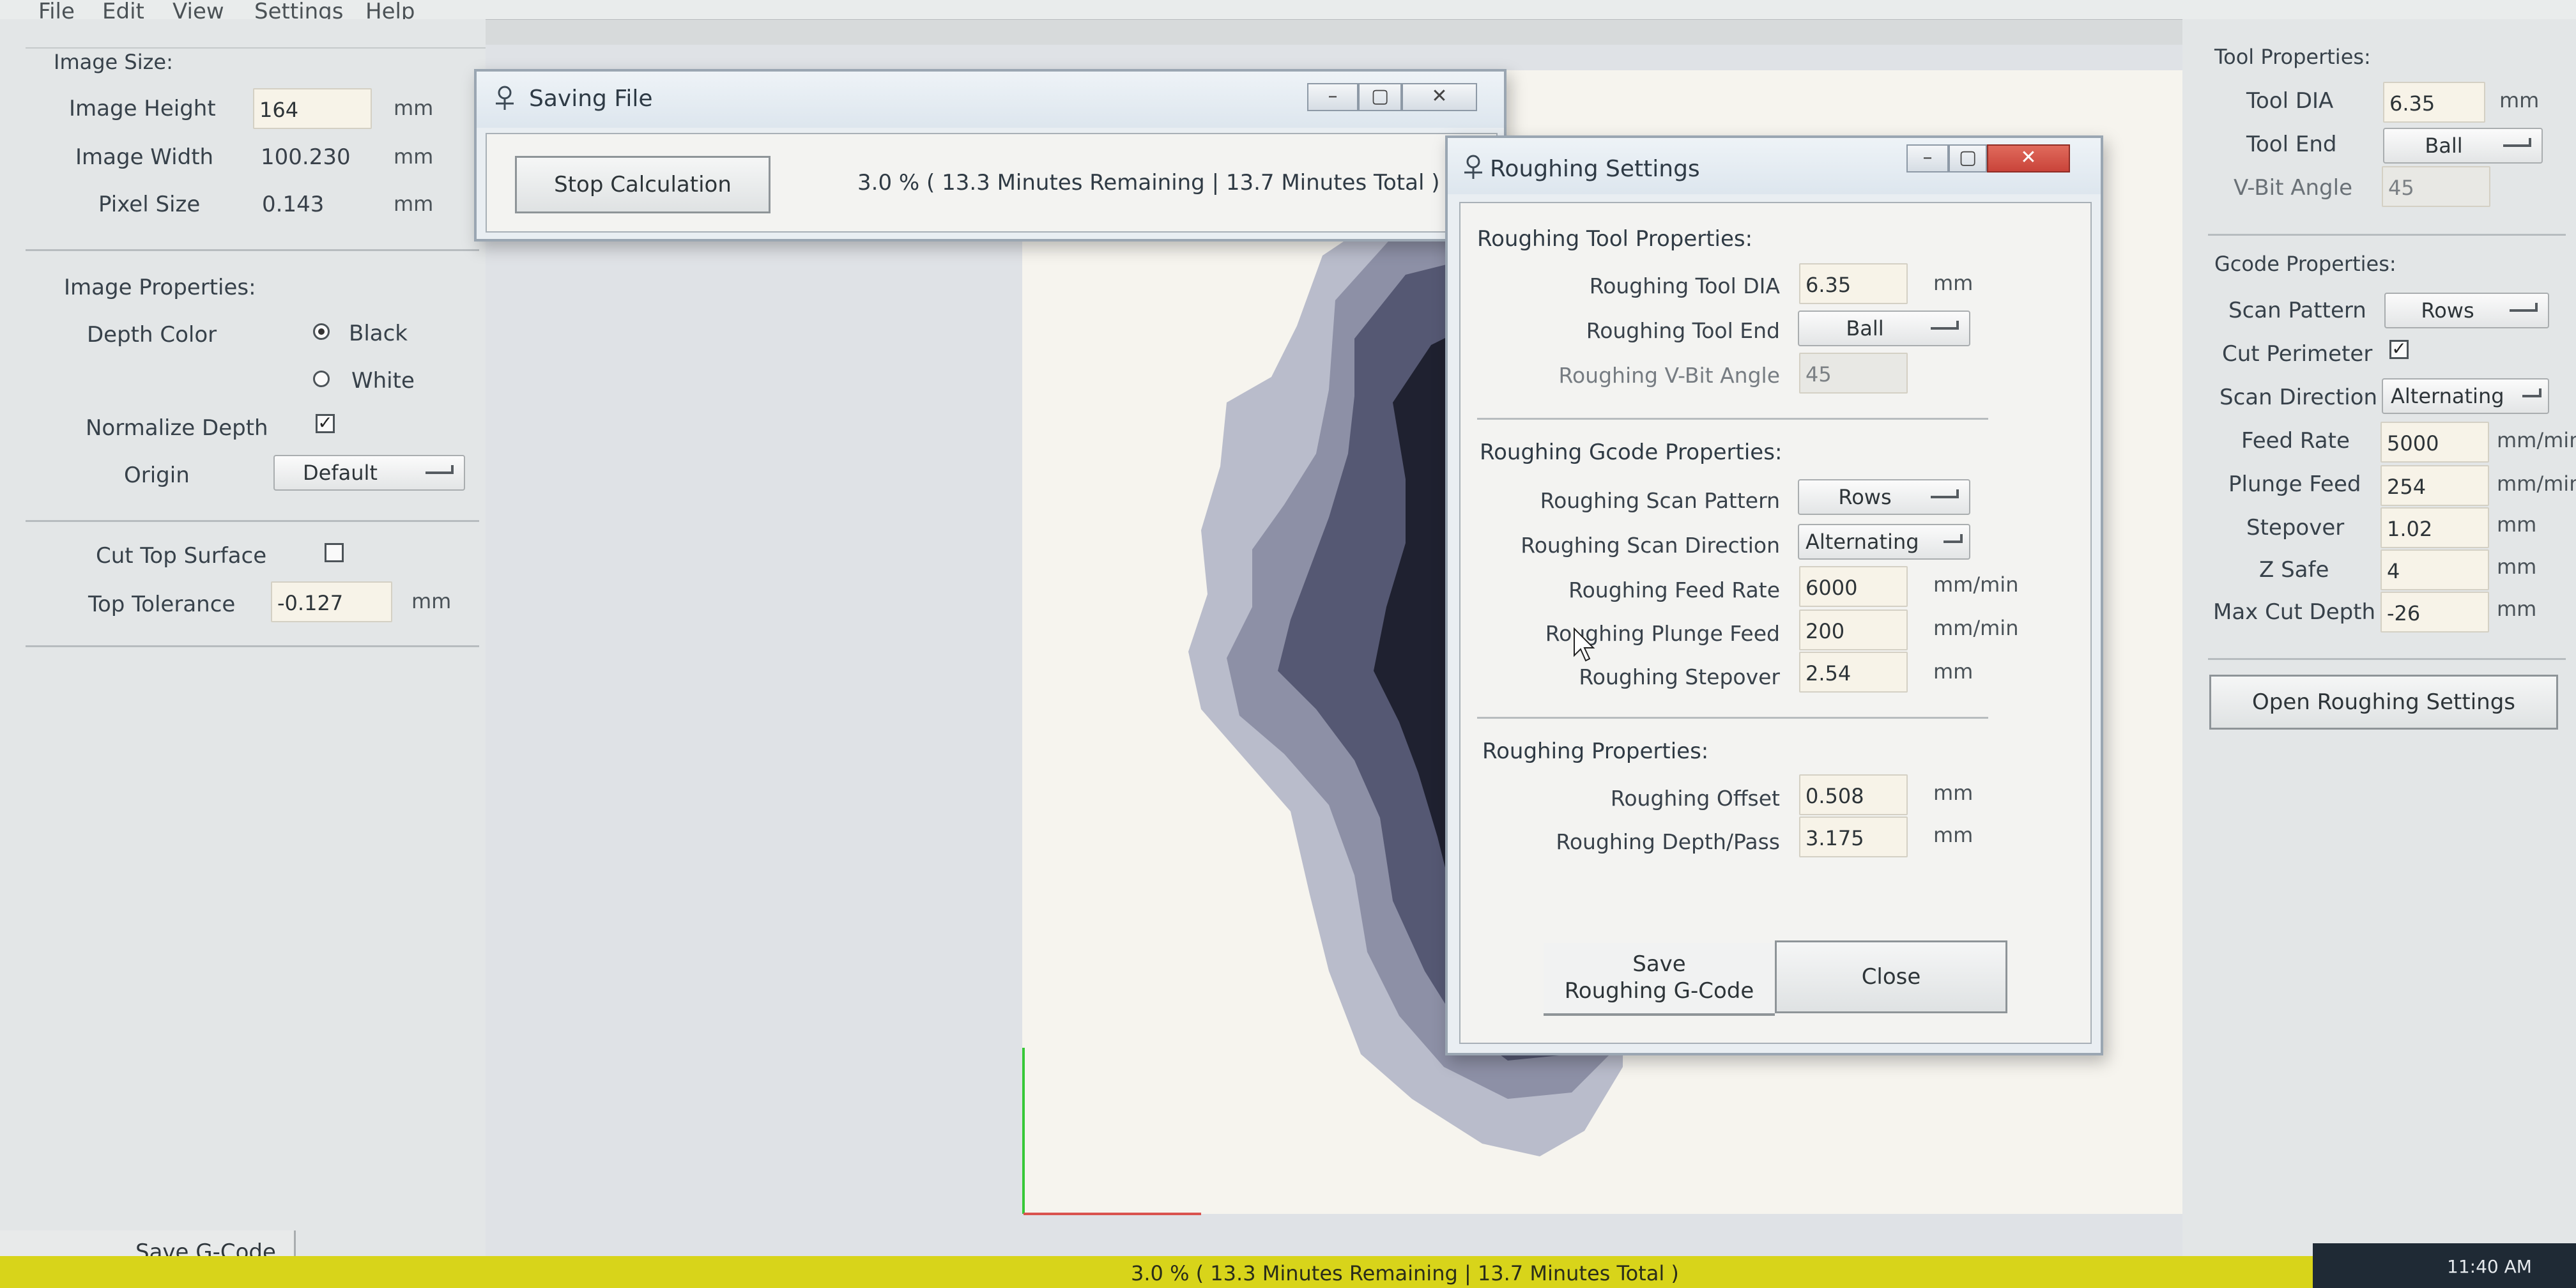 This screenshot has width=2576, height=1288. What do you see at coordinates (181, 556) in the screenshot?
I see `cut-top-surface-label: Cut Top Surface` at bounding box center [181, 556].